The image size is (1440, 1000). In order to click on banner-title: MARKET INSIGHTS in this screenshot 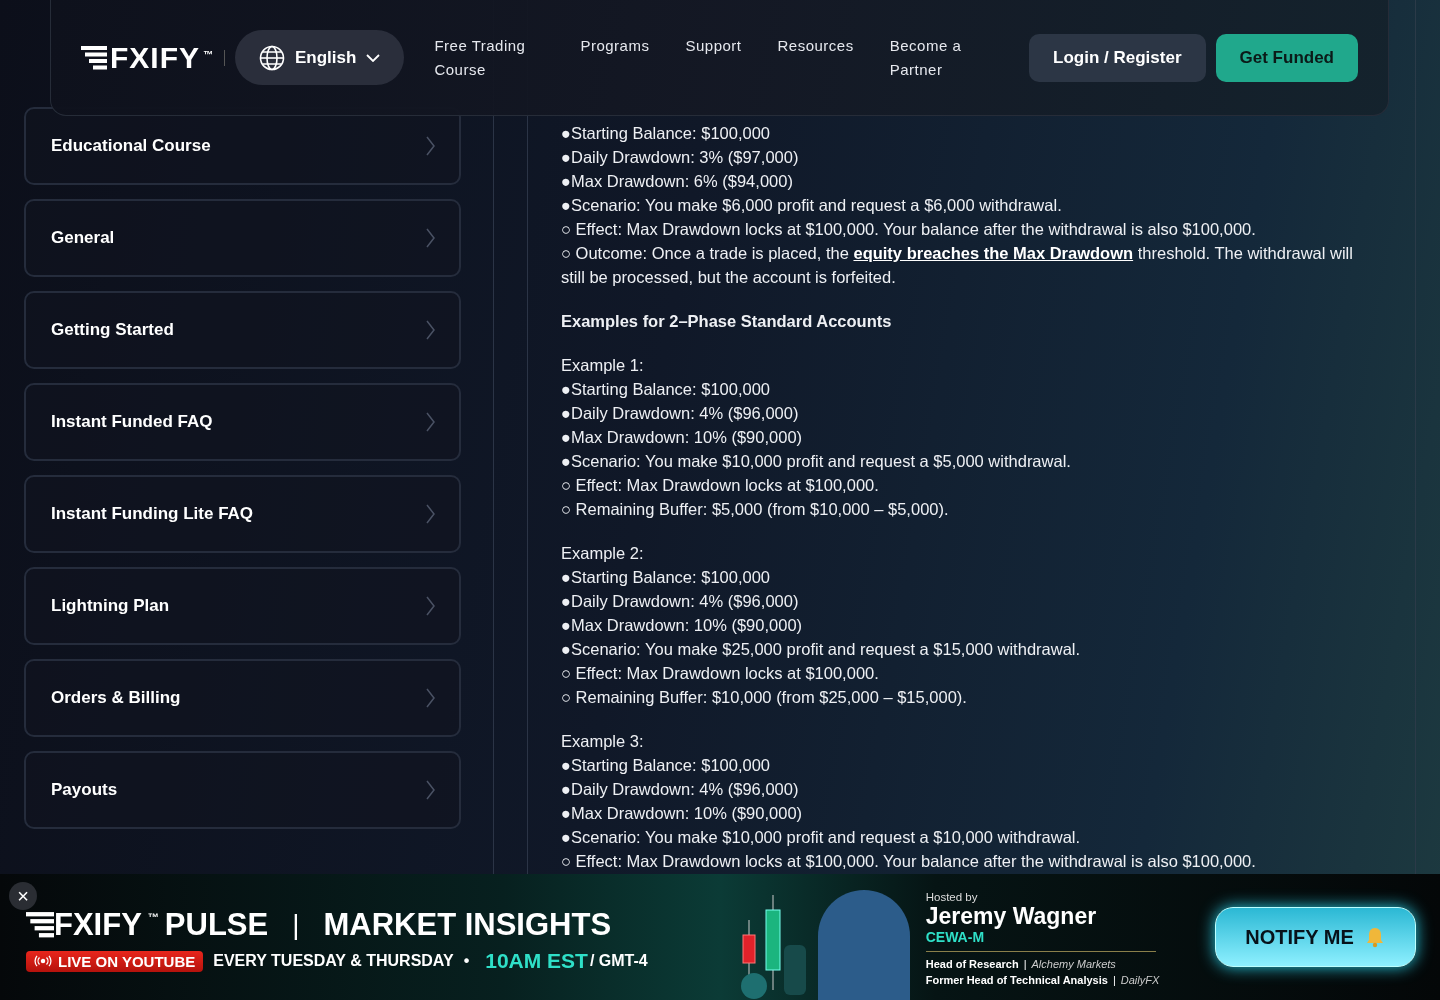, I will do `click(467, 925)`.